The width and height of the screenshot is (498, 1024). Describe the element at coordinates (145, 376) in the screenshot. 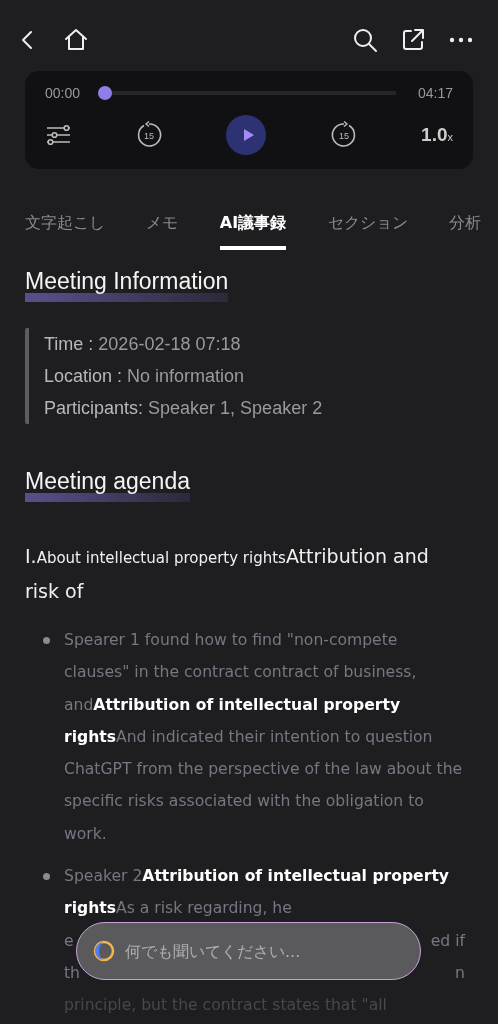

I see `info-line: Location : No information` at that location.